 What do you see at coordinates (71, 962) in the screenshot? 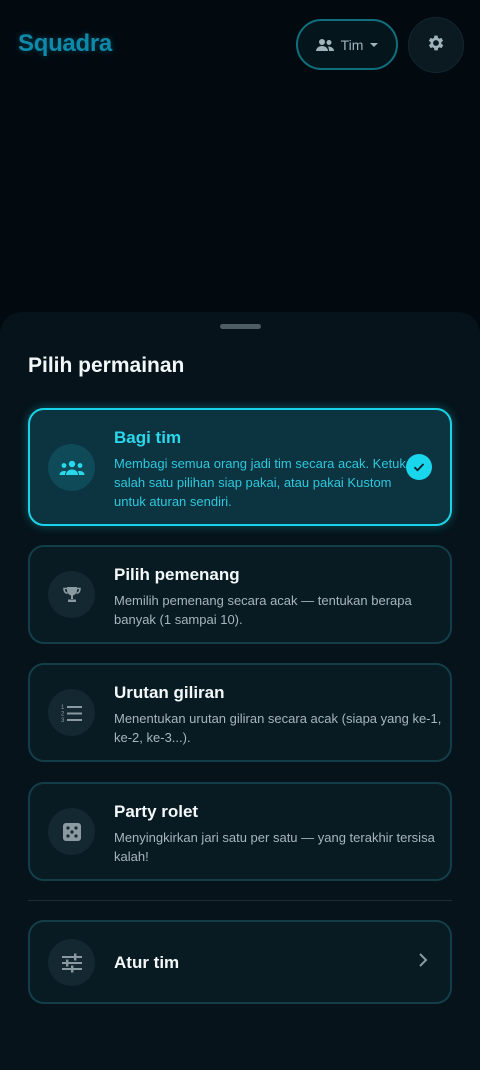
I see `tune-icon` at bounding box center [71, 962].